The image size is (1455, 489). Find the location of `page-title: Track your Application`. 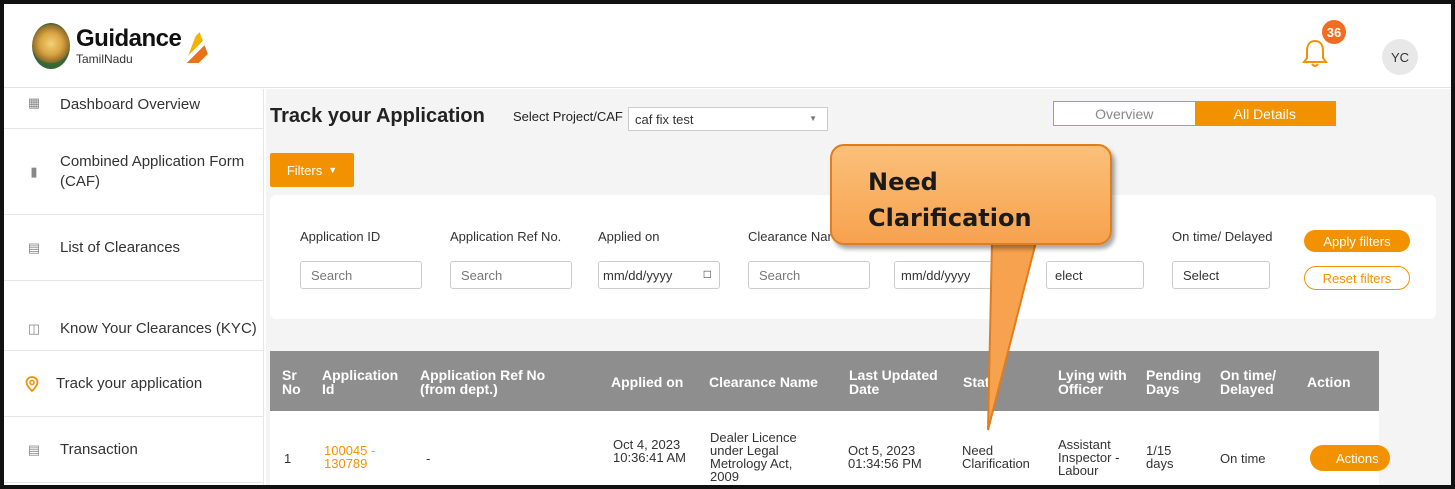

page-title: Track your Application is located at coordinates (377, 116).